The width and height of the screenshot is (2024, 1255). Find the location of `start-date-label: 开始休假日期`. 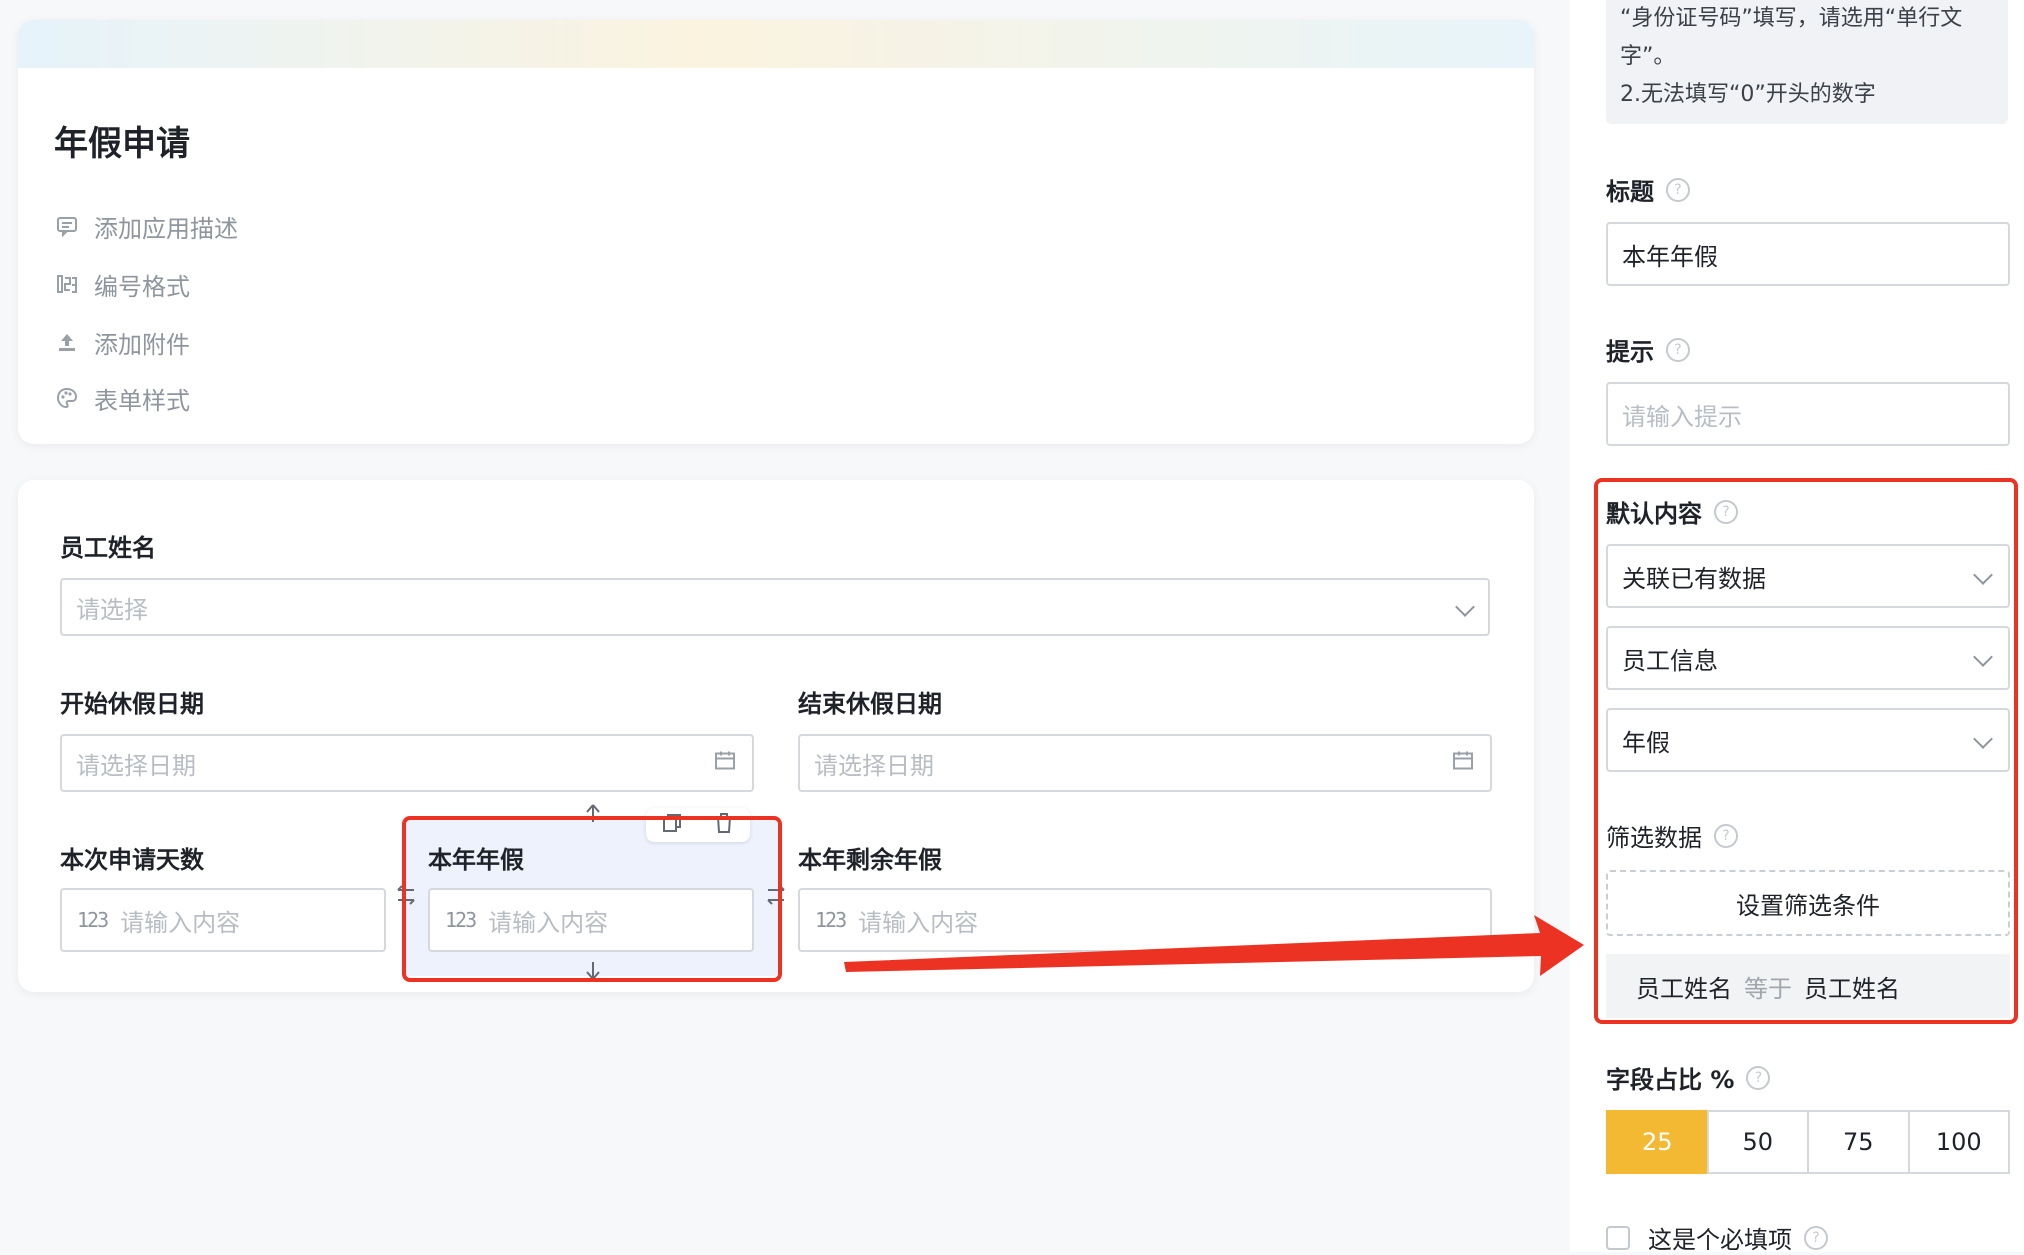

start-date-label: 开始休假日期 is located at coordinates (132, 704).